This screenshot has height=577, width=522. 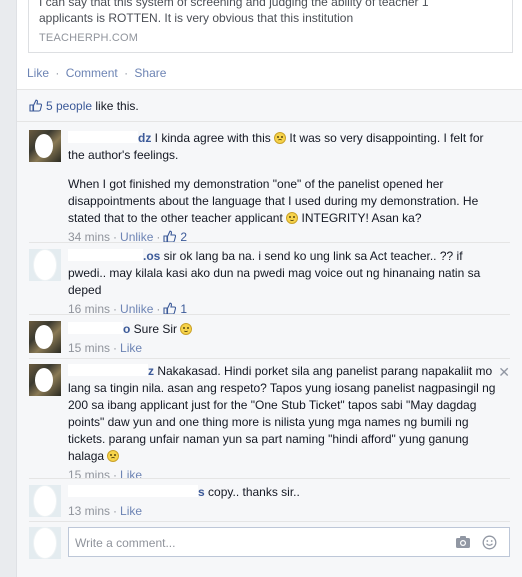 I want to click on link-domain: TEACHERPH.COM, so click(x=89, y=38).